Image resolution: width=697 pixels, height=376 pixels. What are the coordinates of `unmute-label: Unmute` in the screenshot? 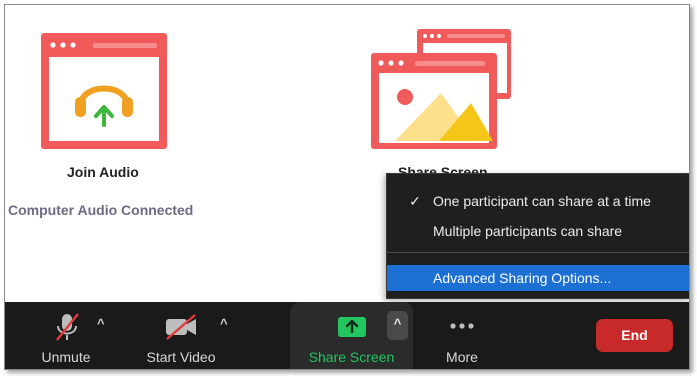 It's located at (66, 357).